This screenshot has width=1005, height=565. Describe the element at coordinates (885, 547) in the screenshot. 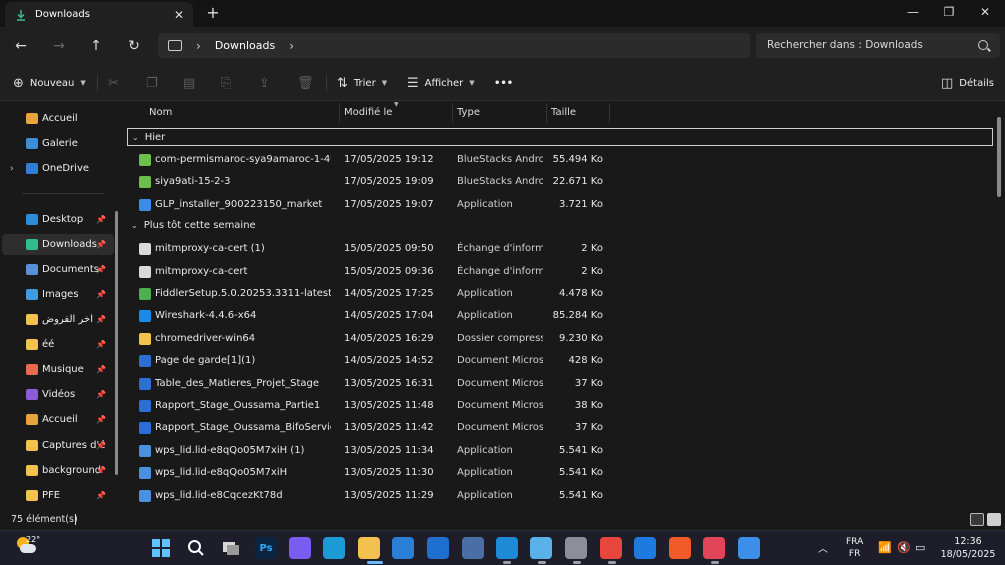

I see `wifi-icon: 📶` at that location.